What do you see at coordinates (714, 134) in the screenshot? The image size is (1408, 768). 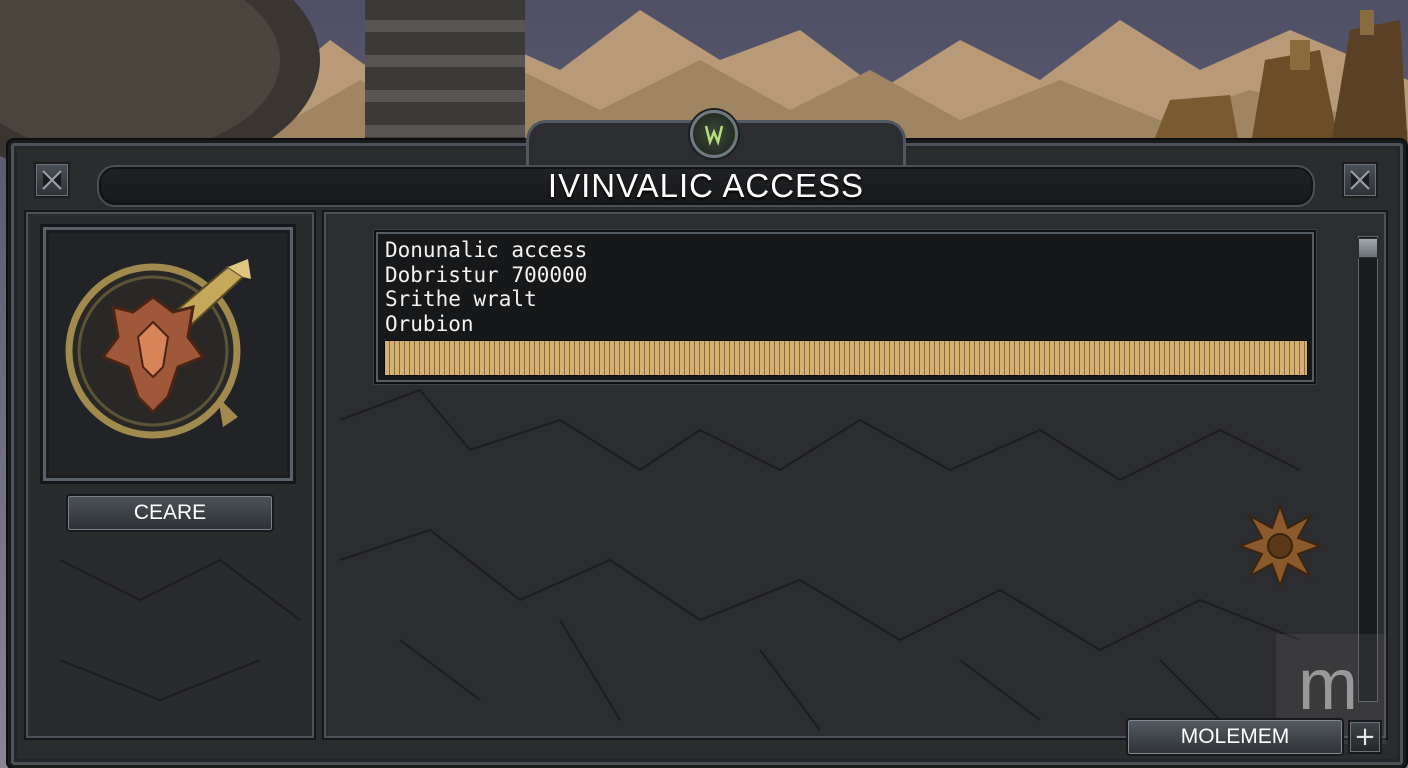 I see `emblem-icon` at bounding box center [714, 134].